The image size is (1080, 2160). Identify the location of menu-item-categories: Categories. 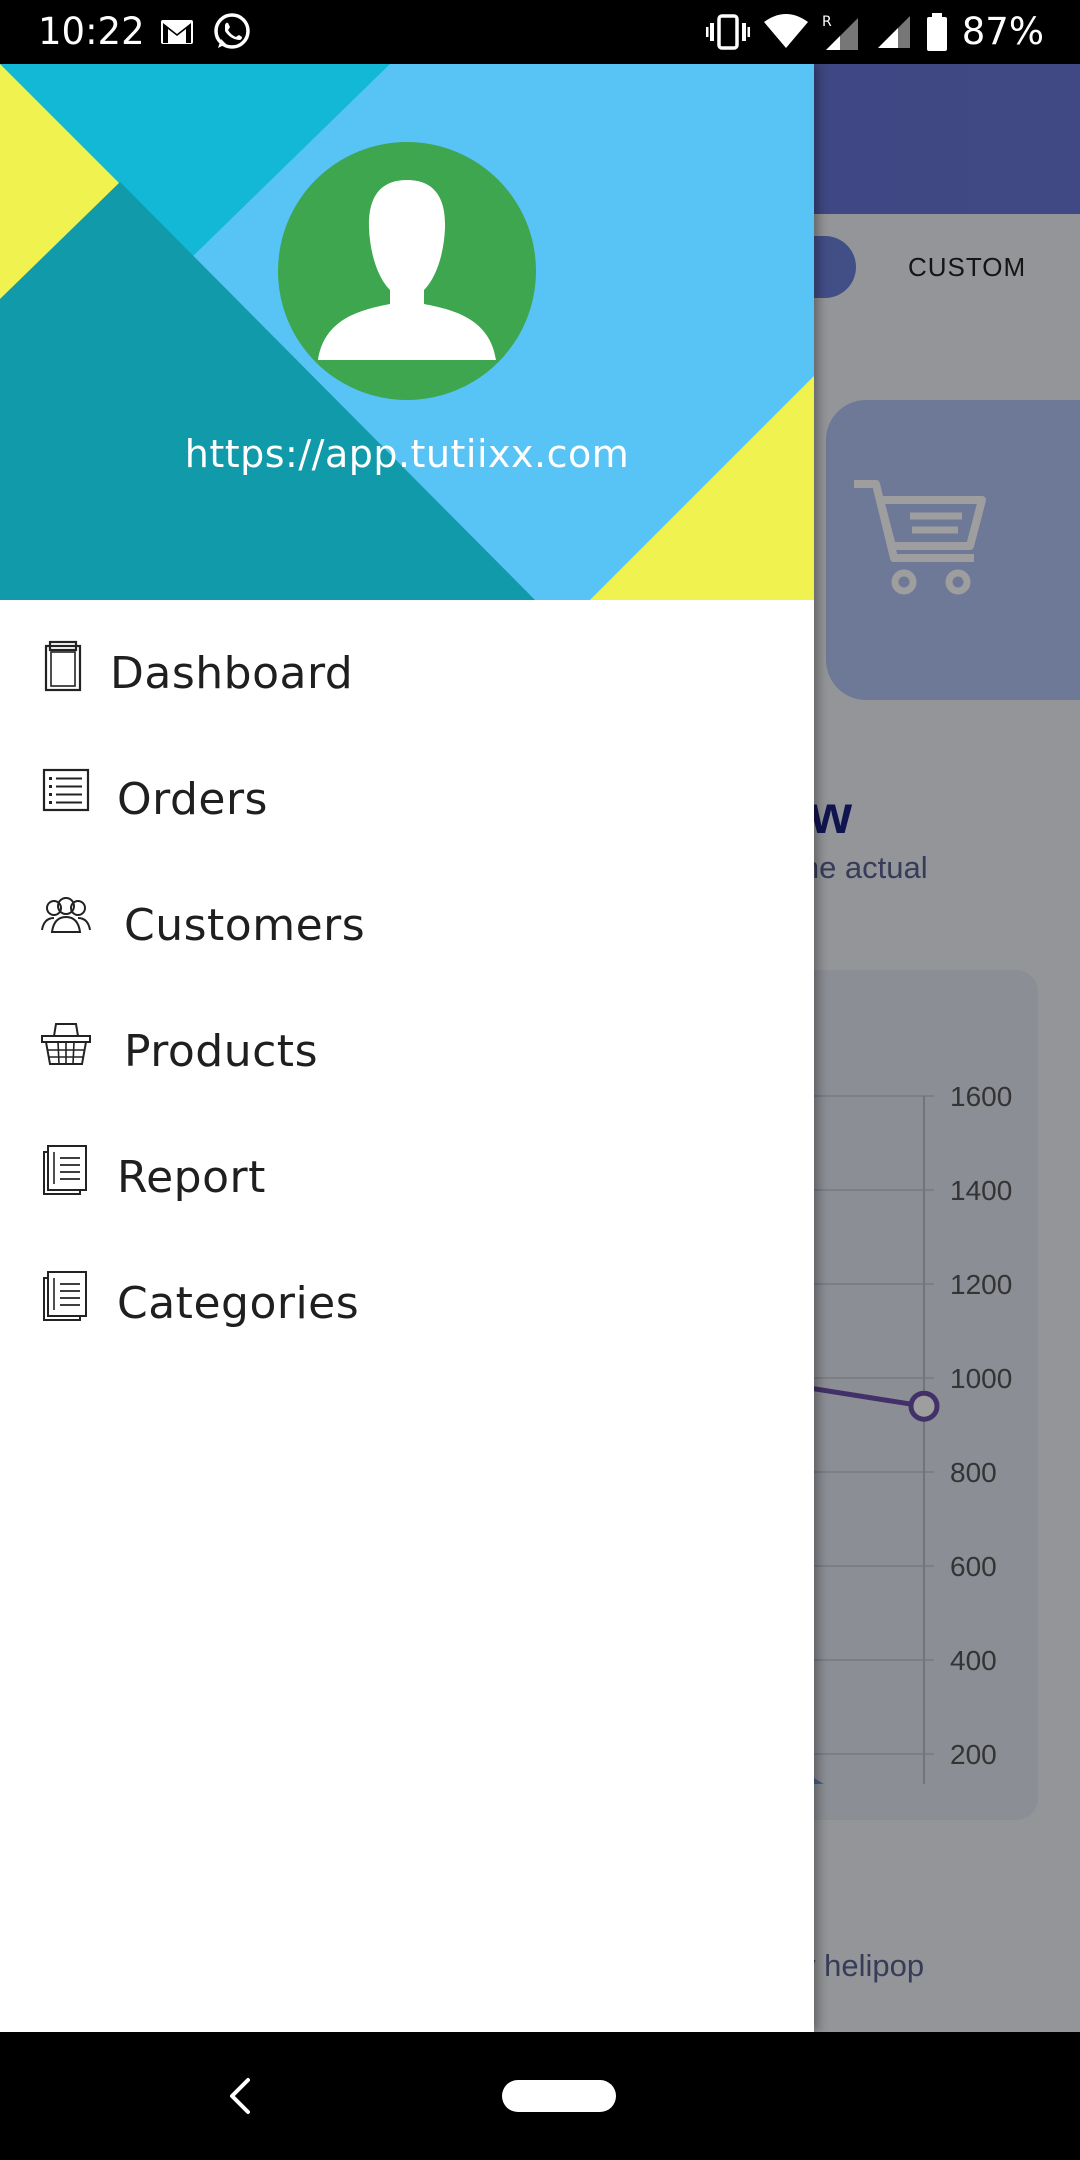
(407, 1317).